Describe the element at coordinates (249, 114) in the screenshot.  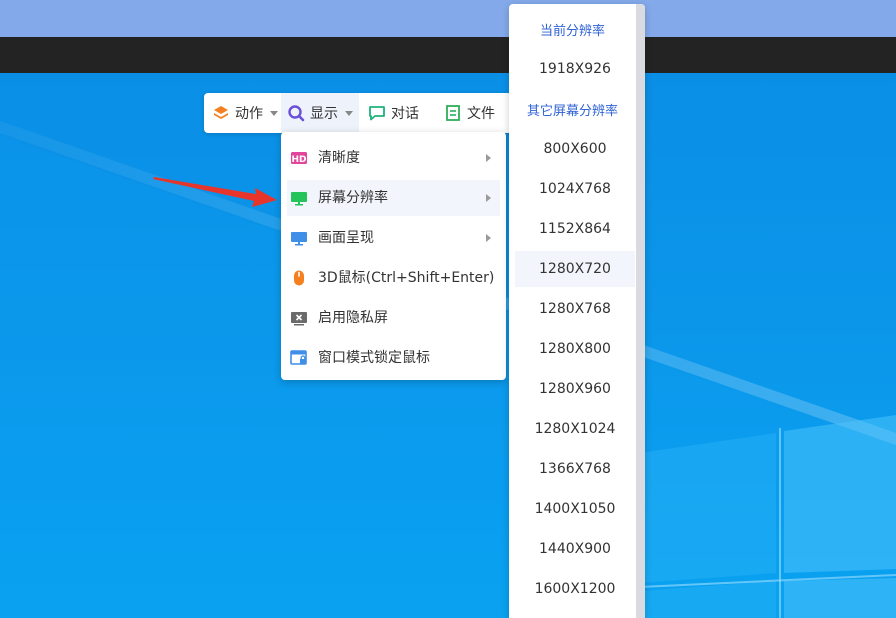
I see `toolbar-action-label: 动作` at that location.